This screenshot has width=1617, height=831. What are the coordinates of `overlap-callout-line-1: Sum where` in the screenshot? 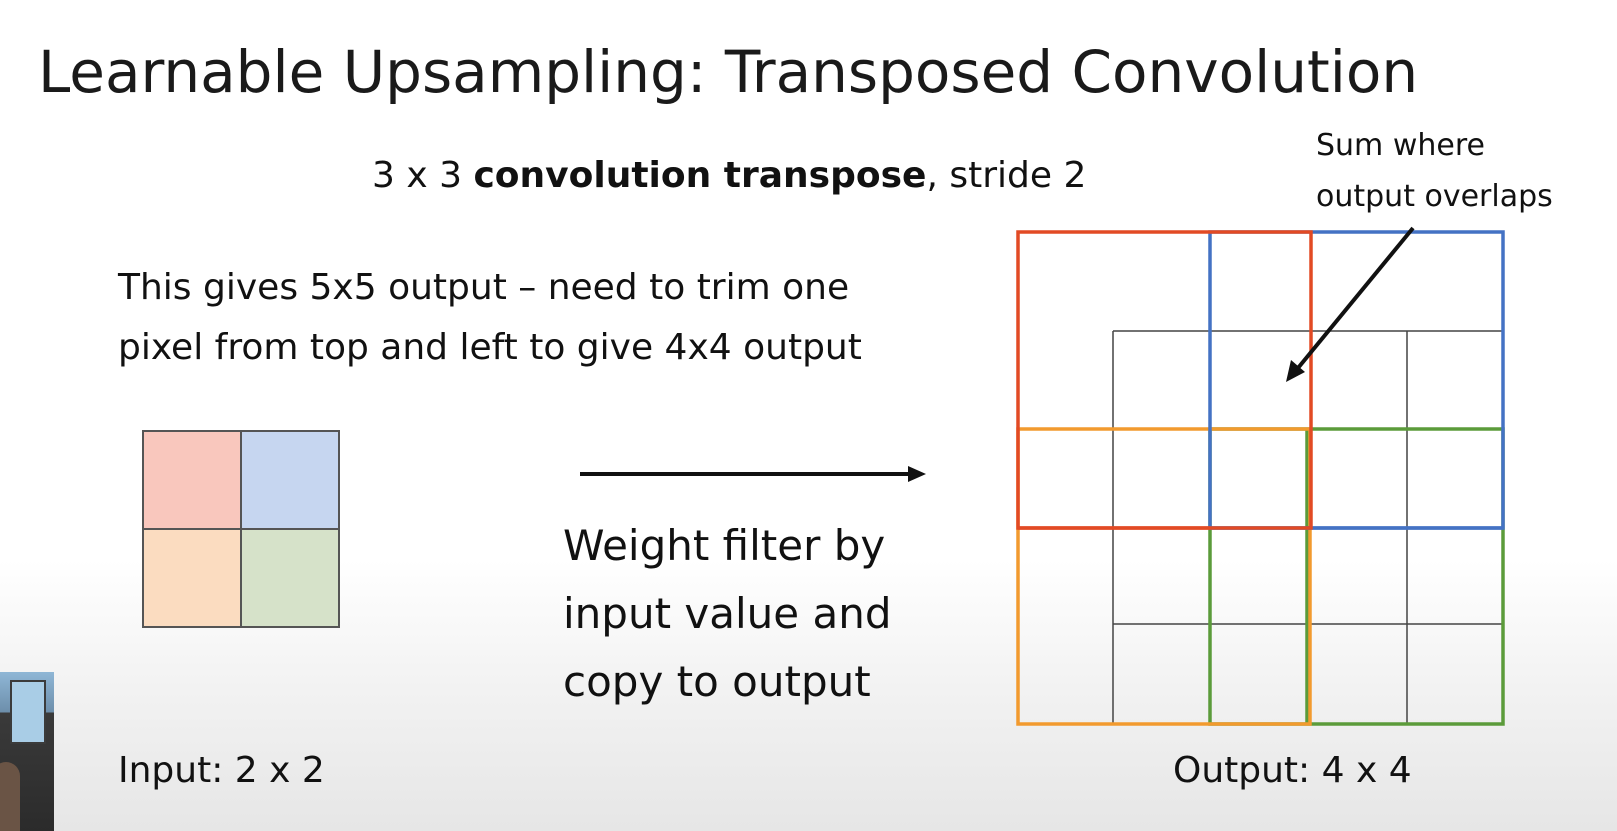 It's located at (1400, 145).